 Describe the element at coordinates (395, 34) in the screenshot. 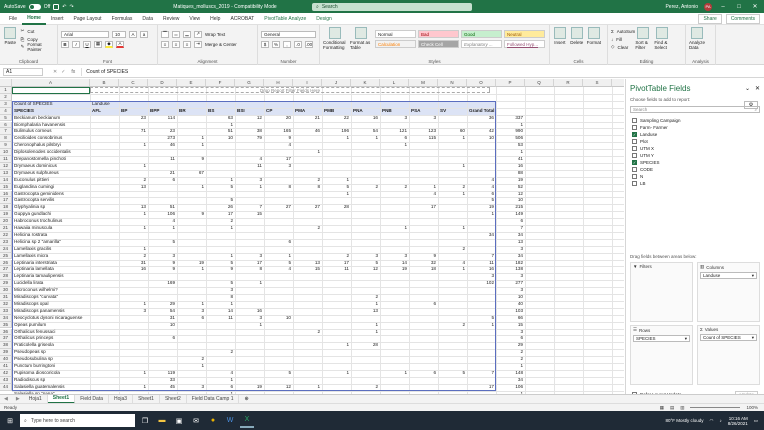

I see `style-normal: Normal` at that location.